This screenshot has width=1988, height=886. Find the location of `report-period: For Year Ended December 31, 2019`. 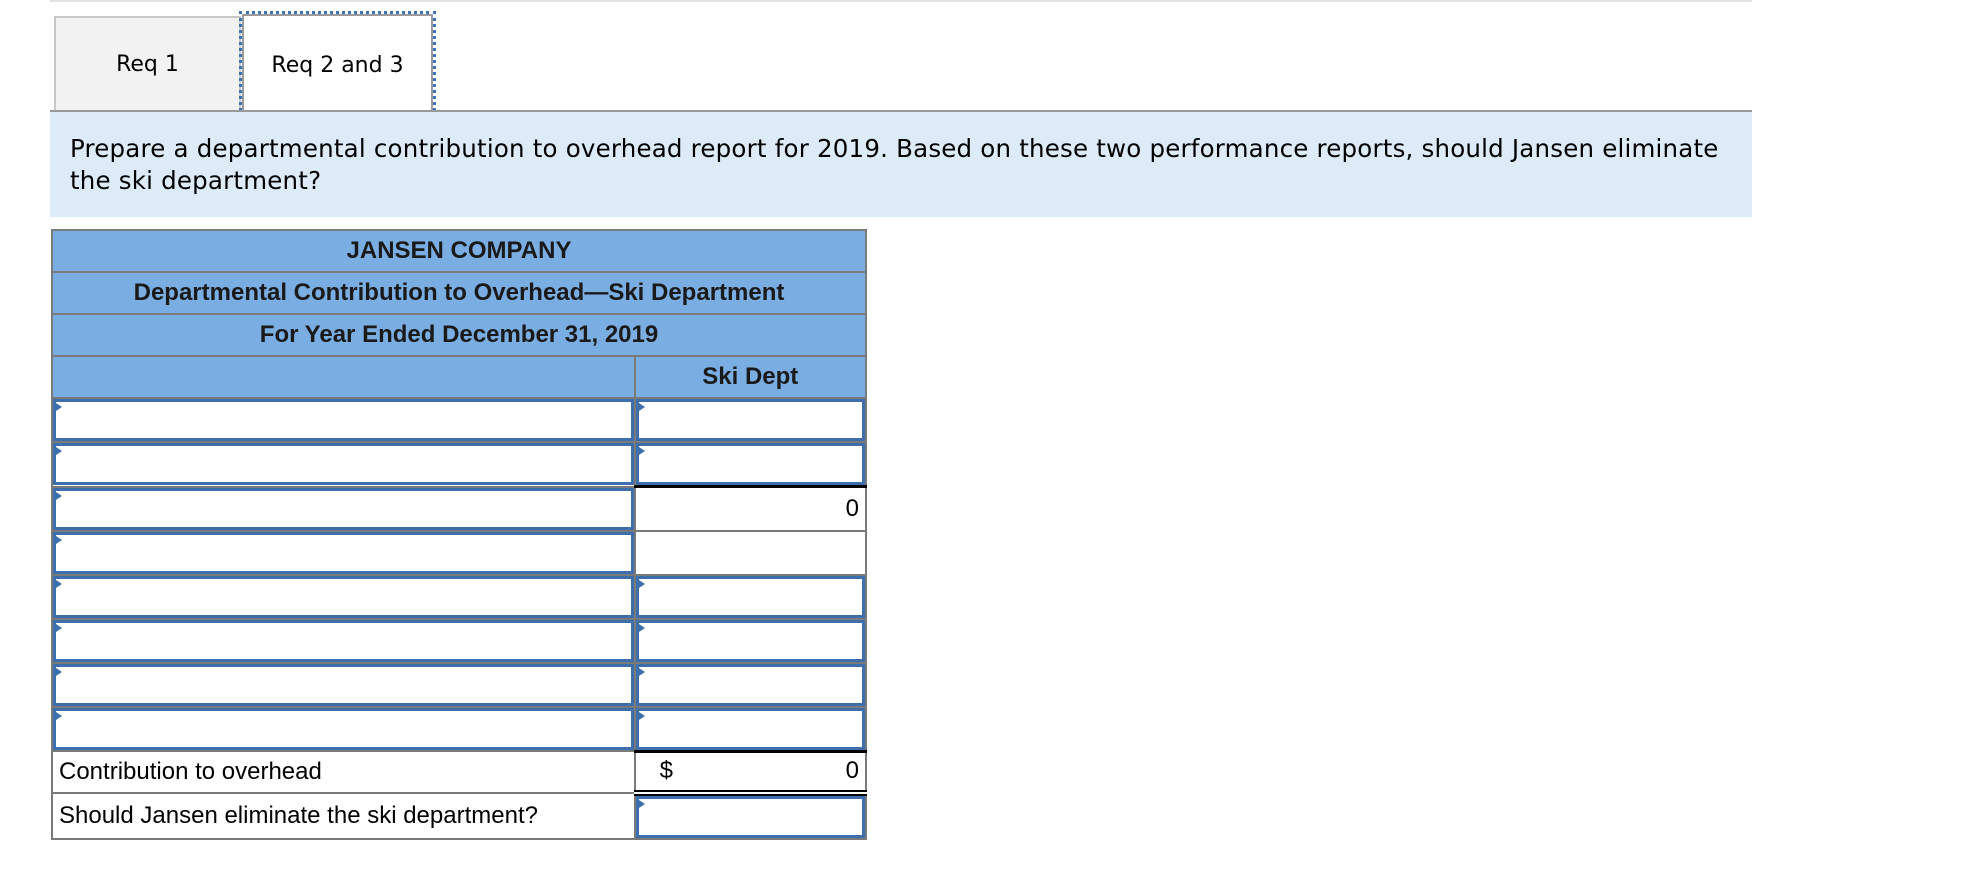

report-period: For Year Ended December 31, 2019 is located at coordinates (459, 335).